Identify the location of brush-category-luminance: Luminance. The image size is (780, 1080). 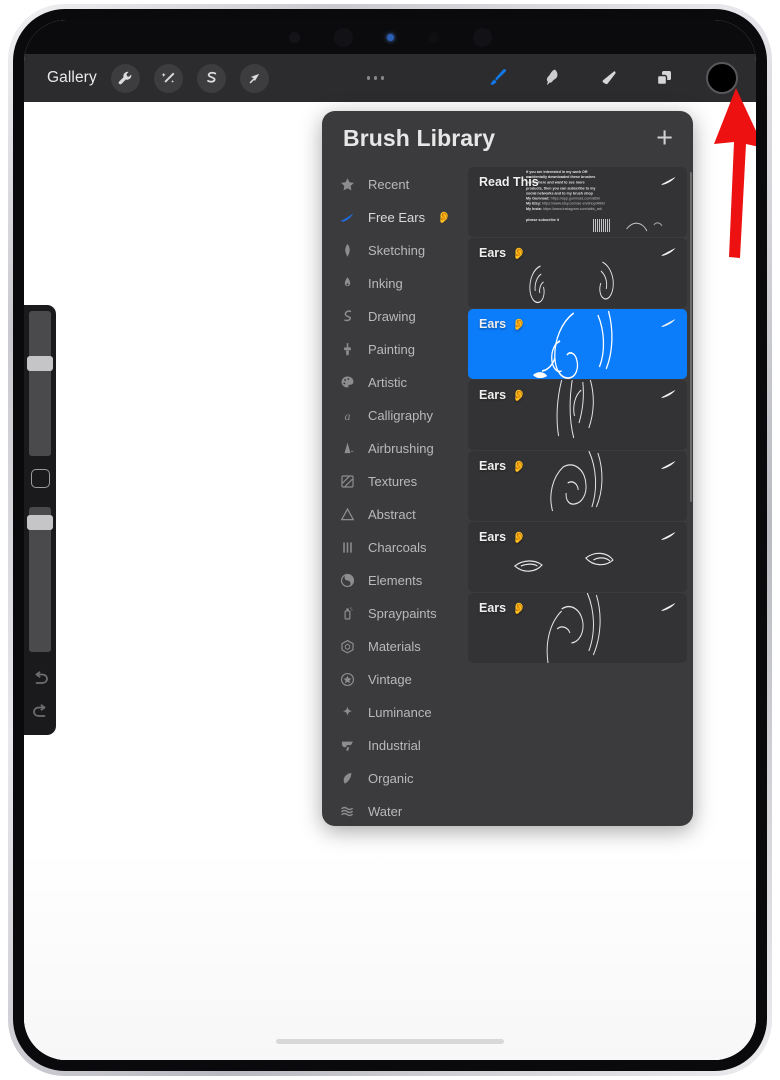
(395, 712).